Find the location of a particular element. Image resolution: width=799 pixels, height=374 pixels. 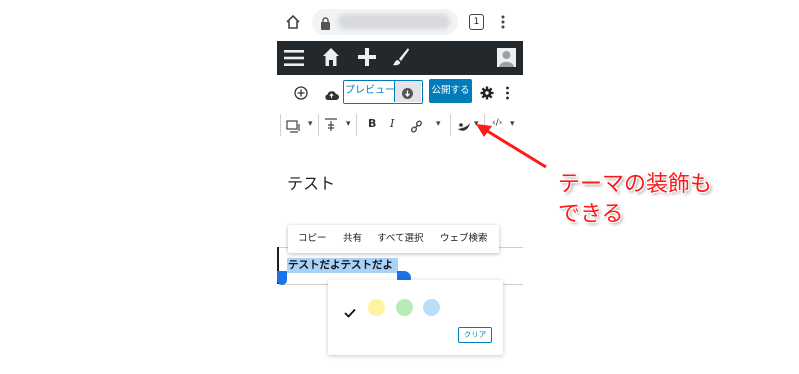

paragraph-text: テストだよテストだよ is located at coordinates (340, 265).